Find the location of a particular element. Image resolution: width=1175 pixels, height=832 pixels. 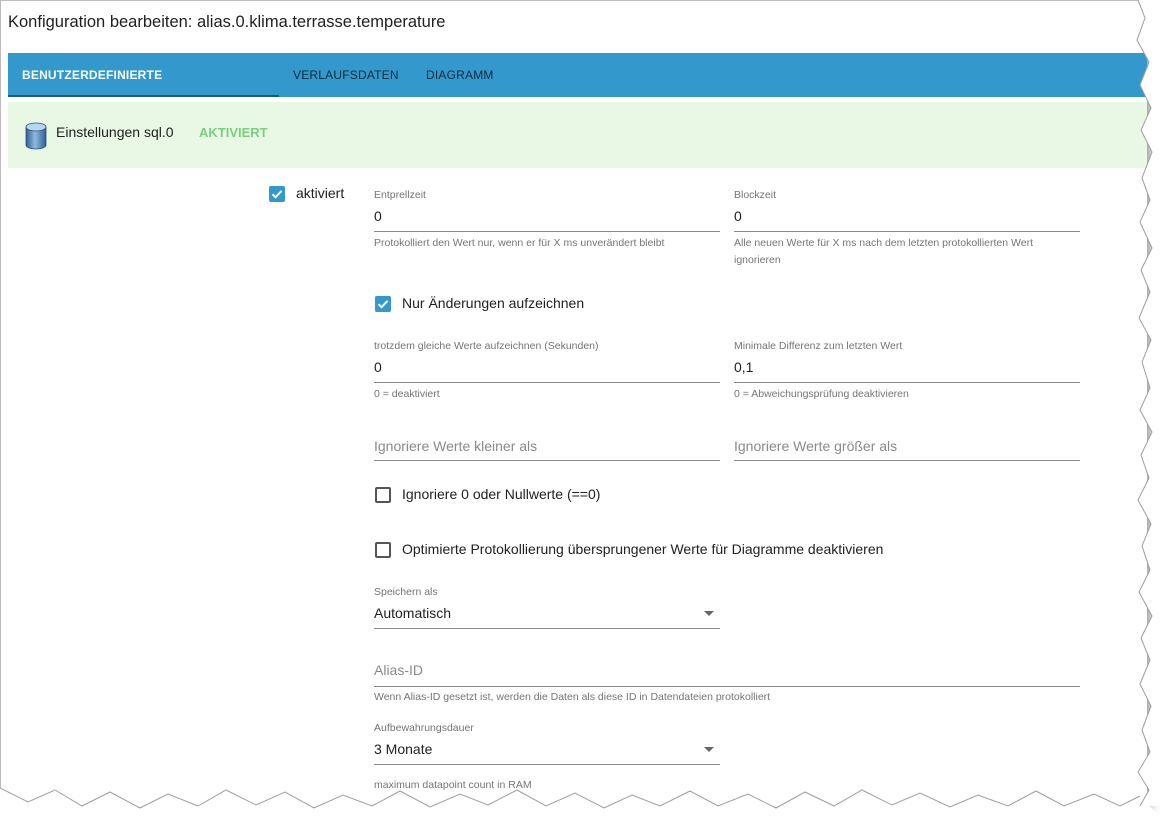

adapter-instance-label: Einstellungen sql.0 is located at coordinates (115, 132).